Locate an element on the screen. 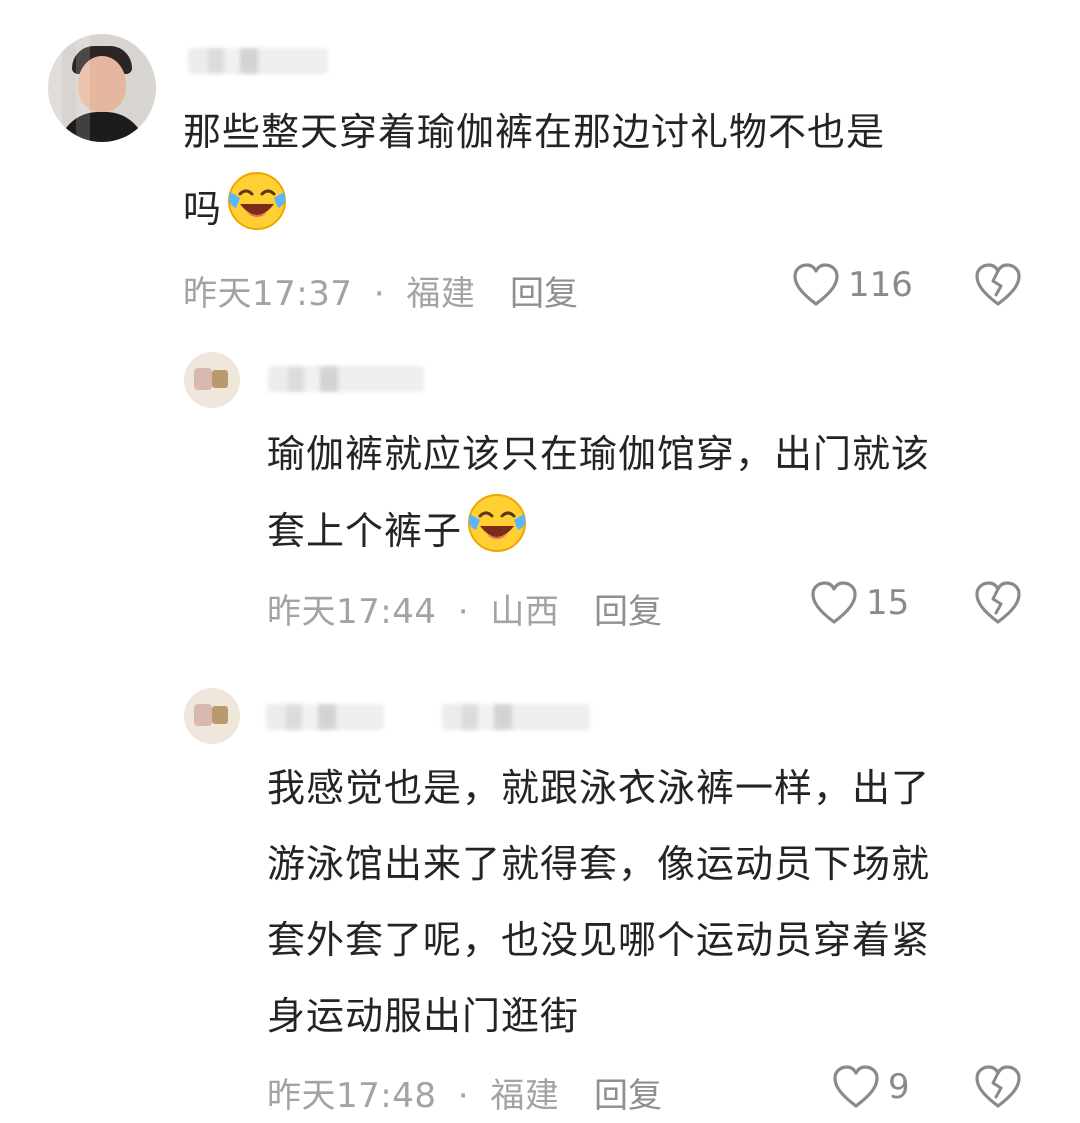  comment-meta: 昨天17:44 · 山西 is located at coordinates (413, 608).